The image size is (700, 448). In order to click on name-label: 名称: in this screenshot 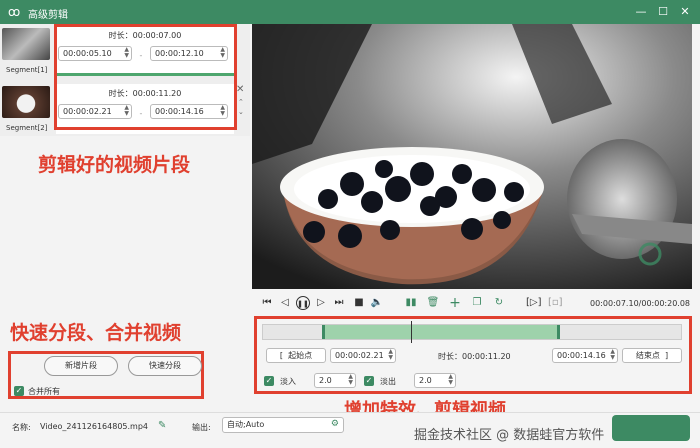, I will do `click(21, 427)`.